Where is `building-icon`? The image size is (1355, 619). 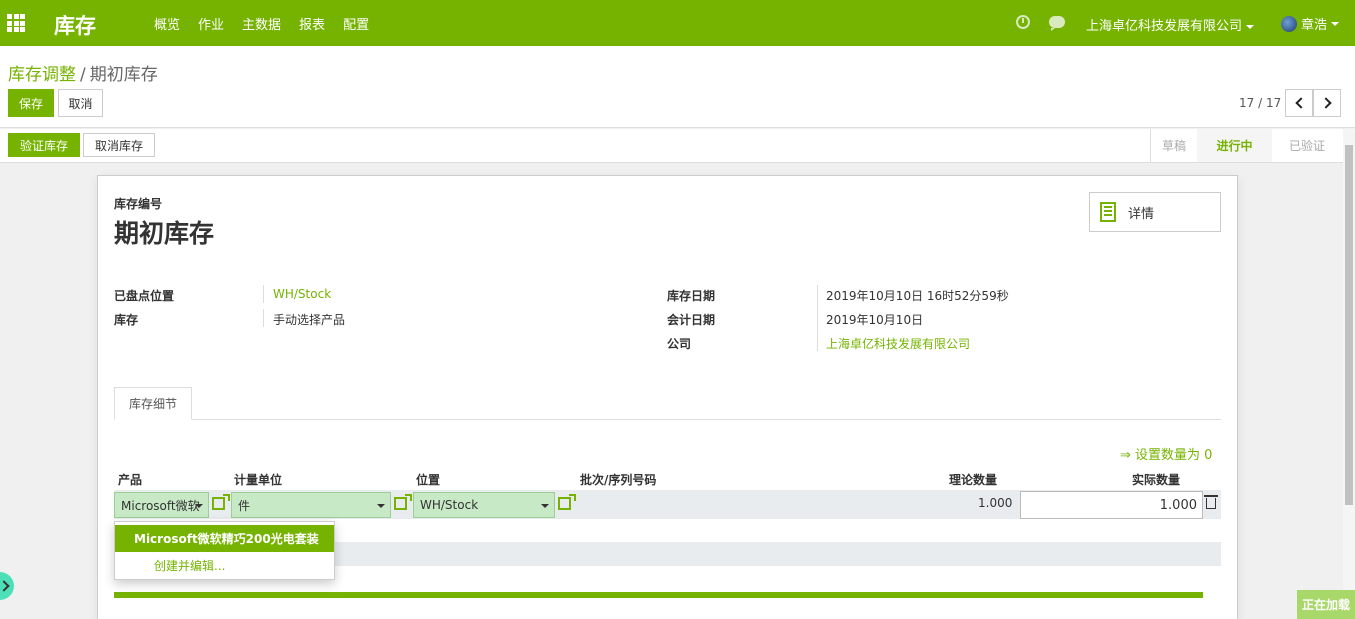 building-icon is located at coordinates (1108, 212).